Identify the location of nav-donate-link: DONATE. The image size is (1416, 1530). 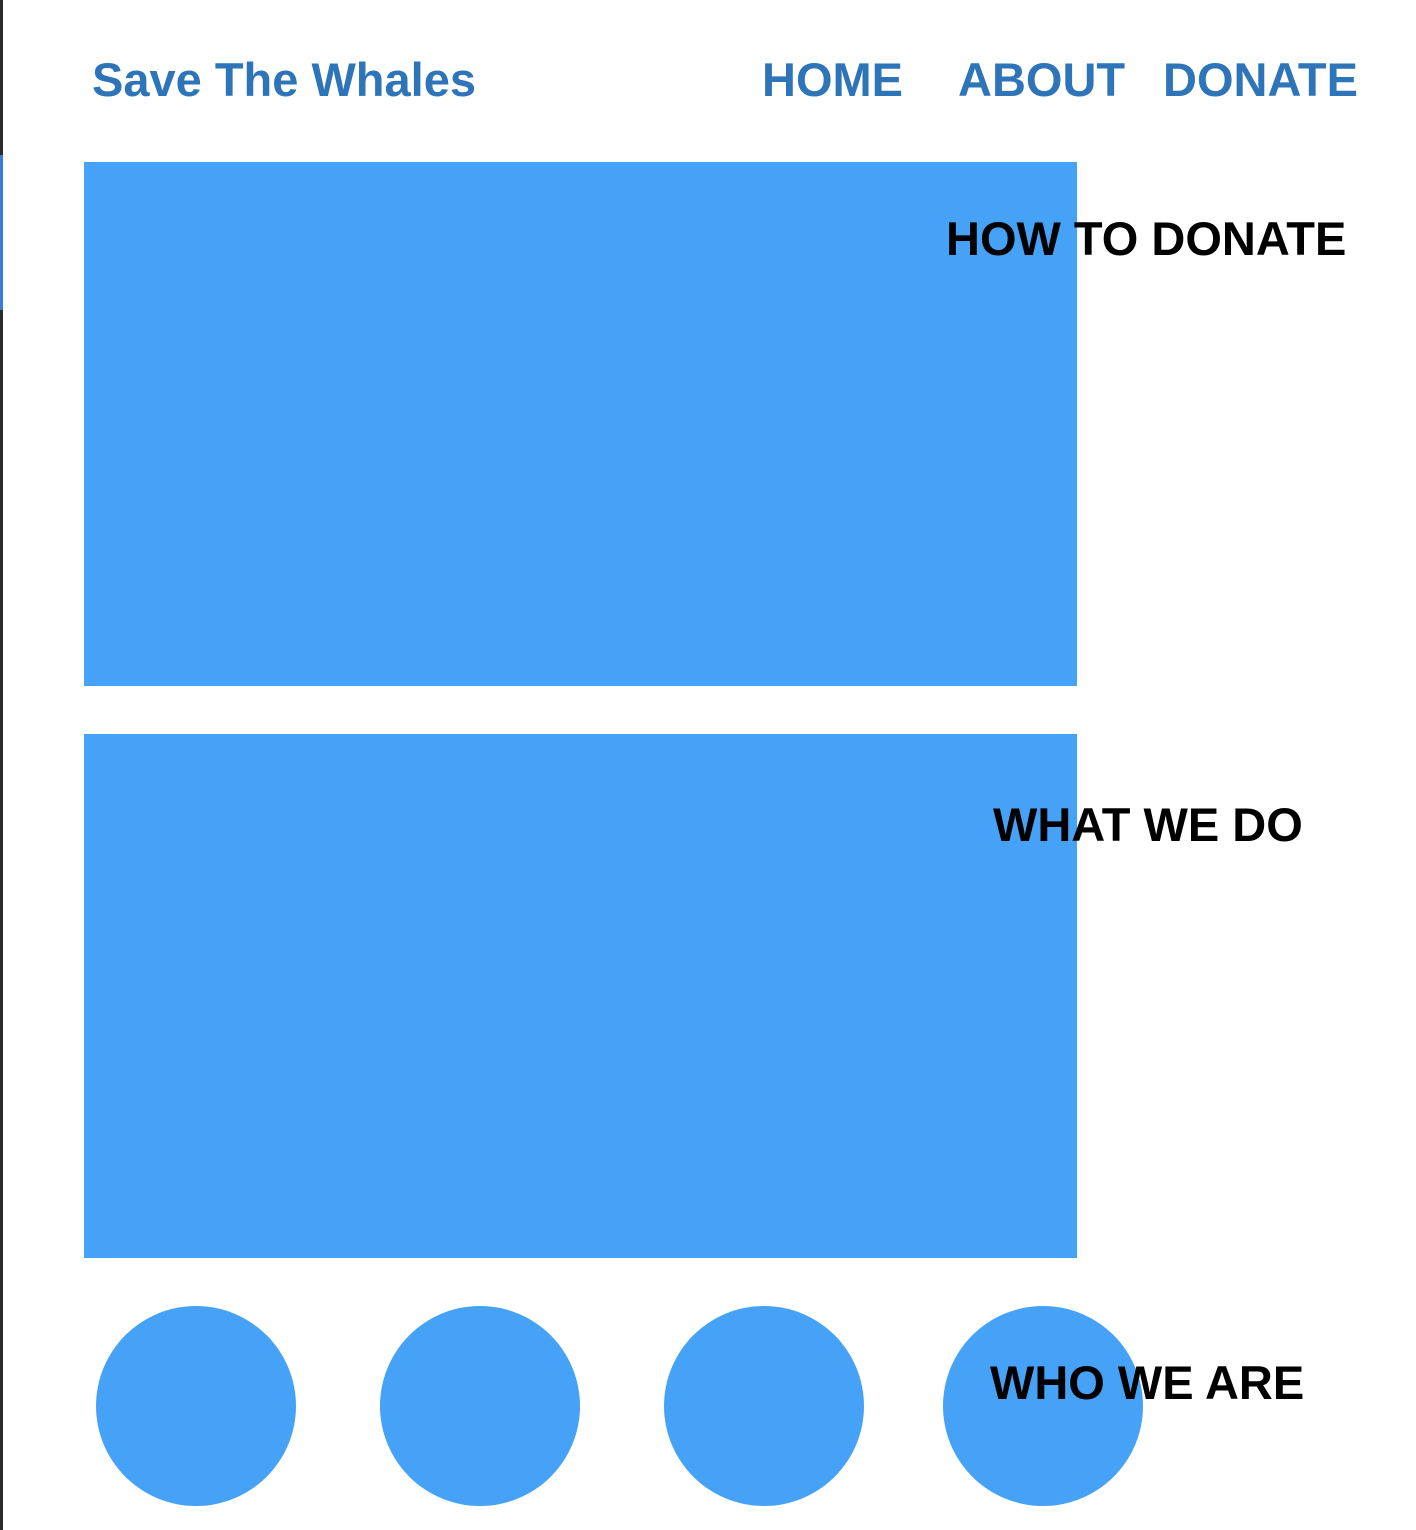
(1260, 80).